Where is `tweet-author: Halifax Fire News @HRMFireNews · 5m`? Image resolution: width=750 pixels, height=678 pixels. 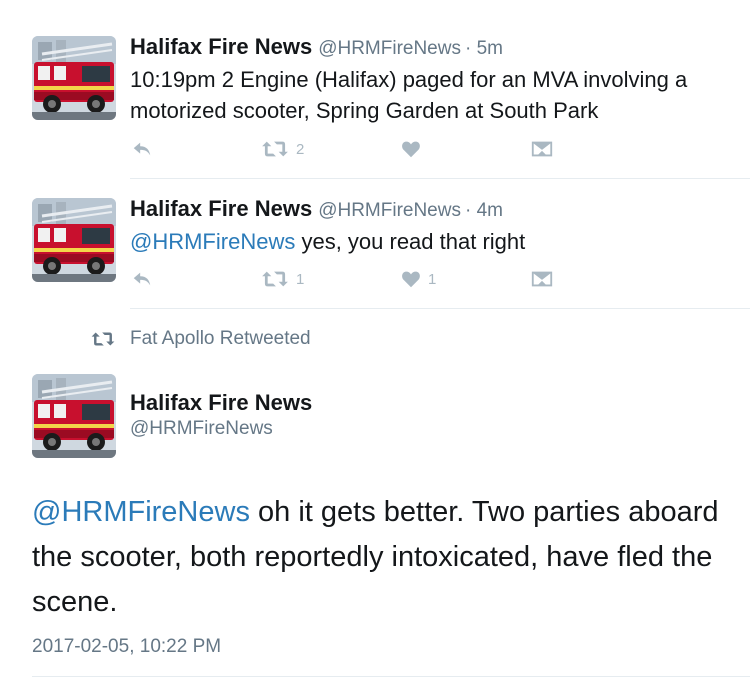
tweet-author: Halifax Fire News @HRMFireNews · 5m is located at coordinates (316, 47).